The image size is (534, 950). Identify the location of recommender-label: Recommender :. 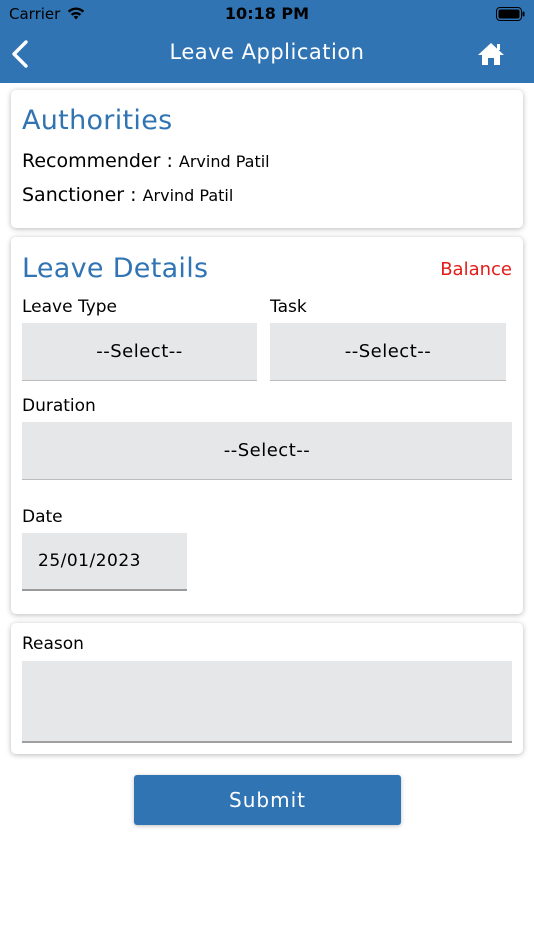
(100, 161).